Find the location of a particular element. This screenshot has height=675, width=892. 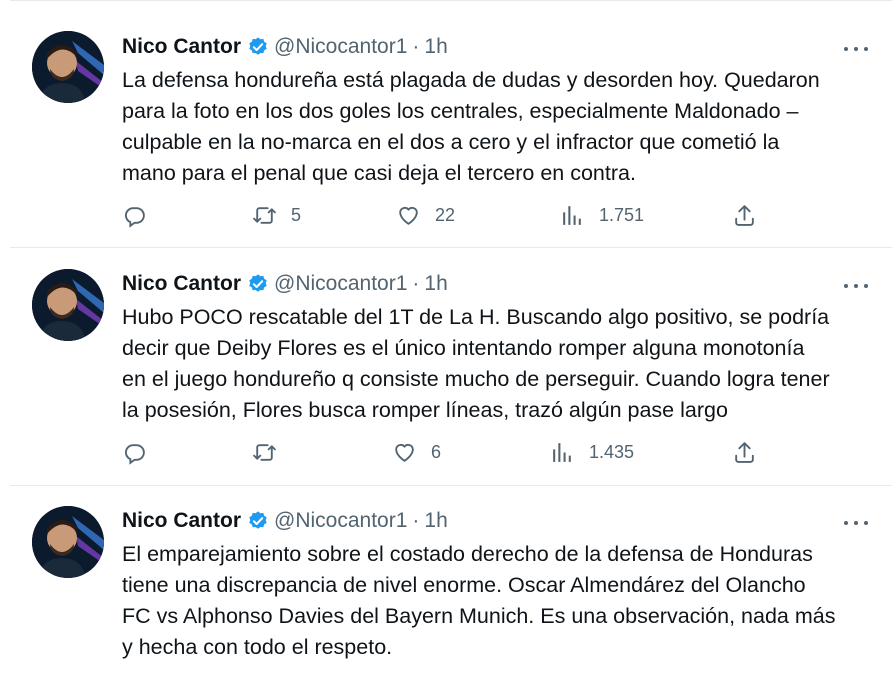

retweet-button is located at coordinates (264, 452).